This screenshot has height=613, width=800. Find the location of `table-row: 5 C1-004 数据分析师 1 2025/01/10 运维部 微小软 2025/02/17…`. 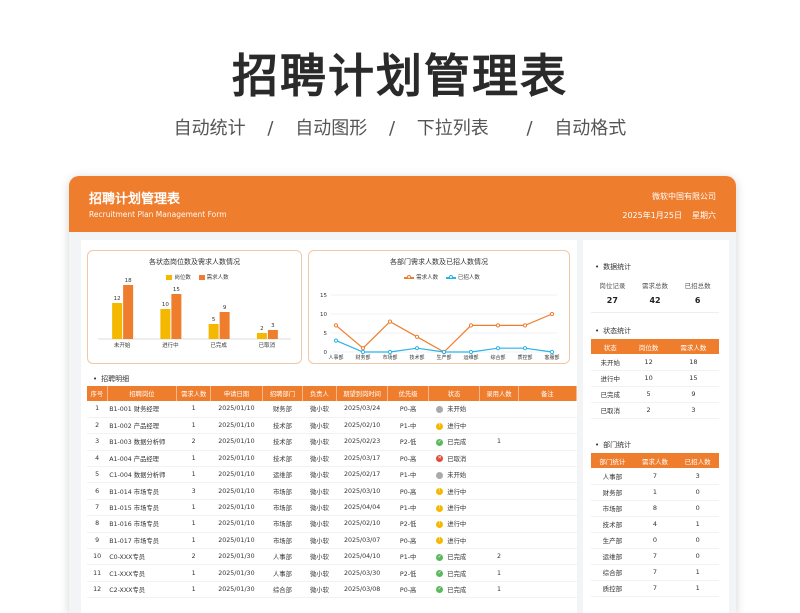

table-row: 5 C1-004 数据分析师 1 2025/01/10 运维部 微小软 2025/02/17… is located at coordinates (332, 475).